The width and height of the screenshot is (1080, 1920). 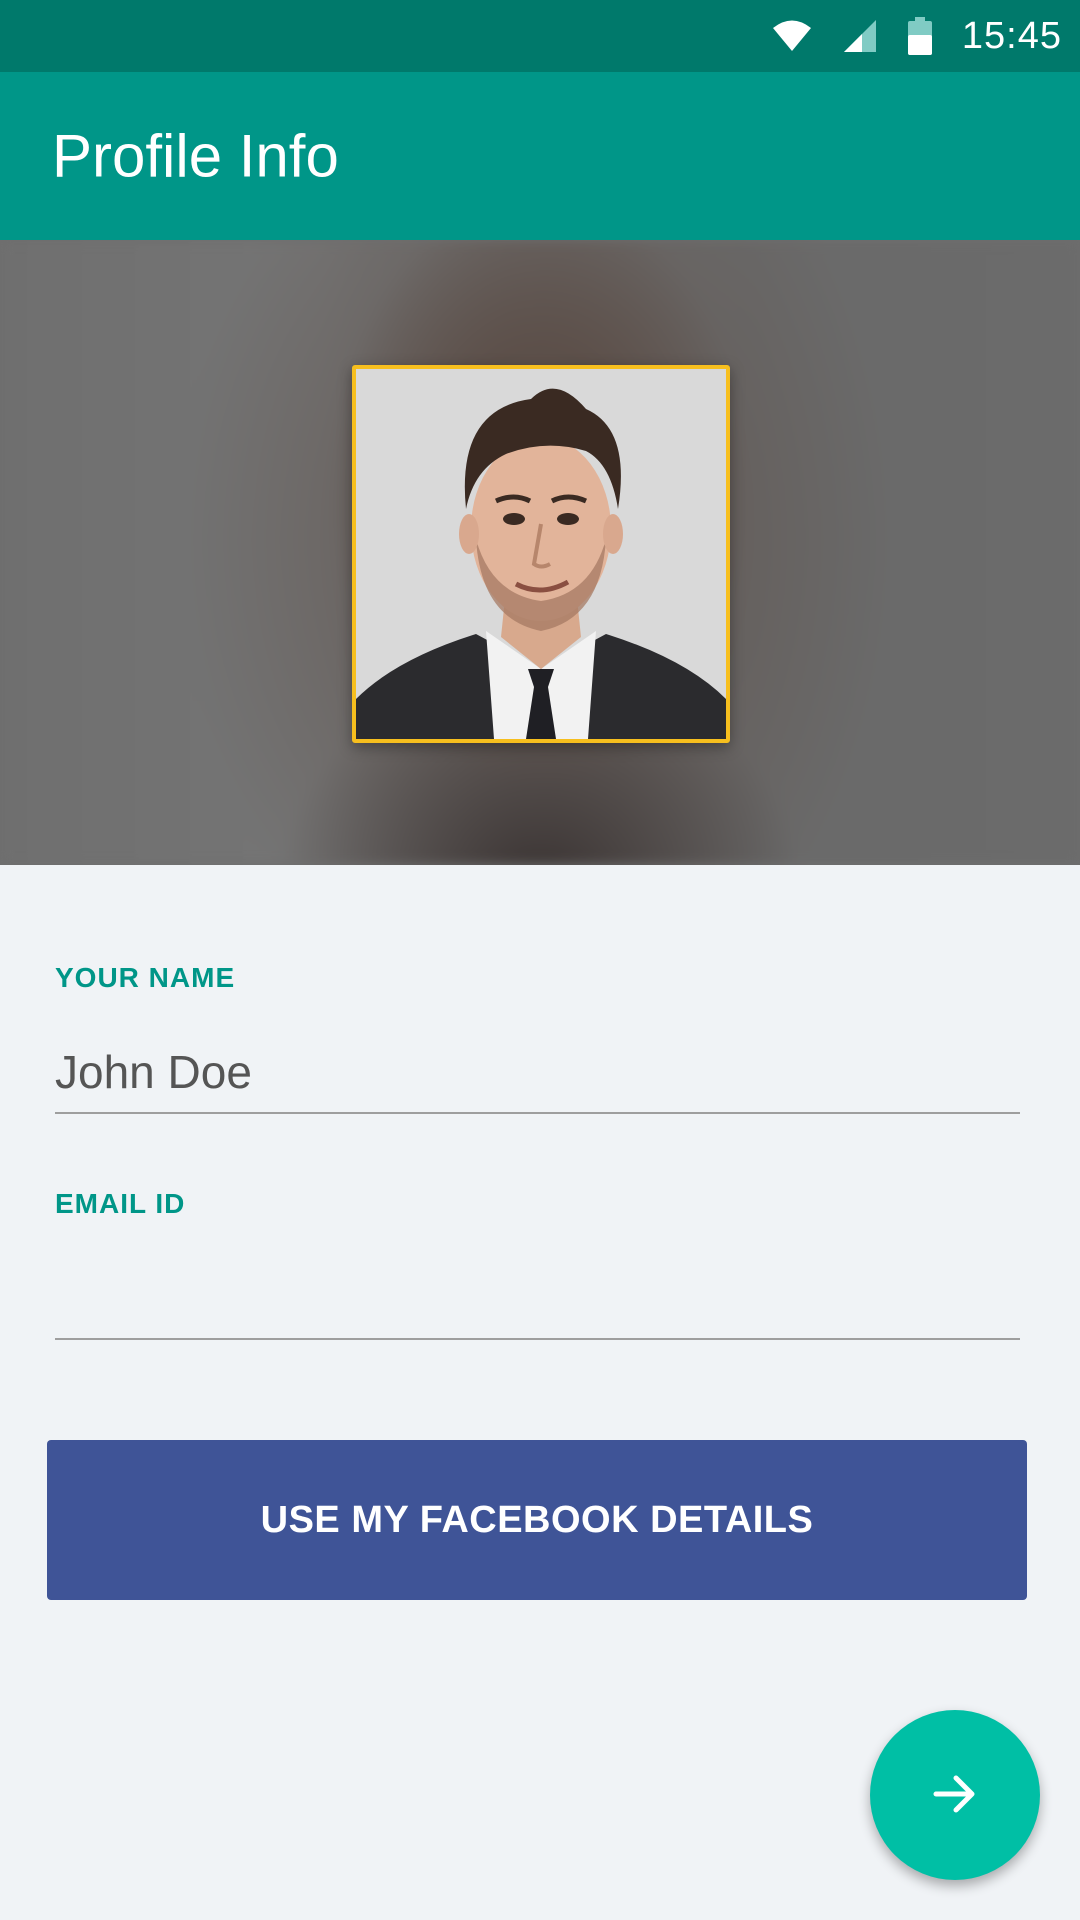 What do you see at coordinates (919, 36) in the screenshot?
I see `battery-icon` at bounding box center [919, 36].